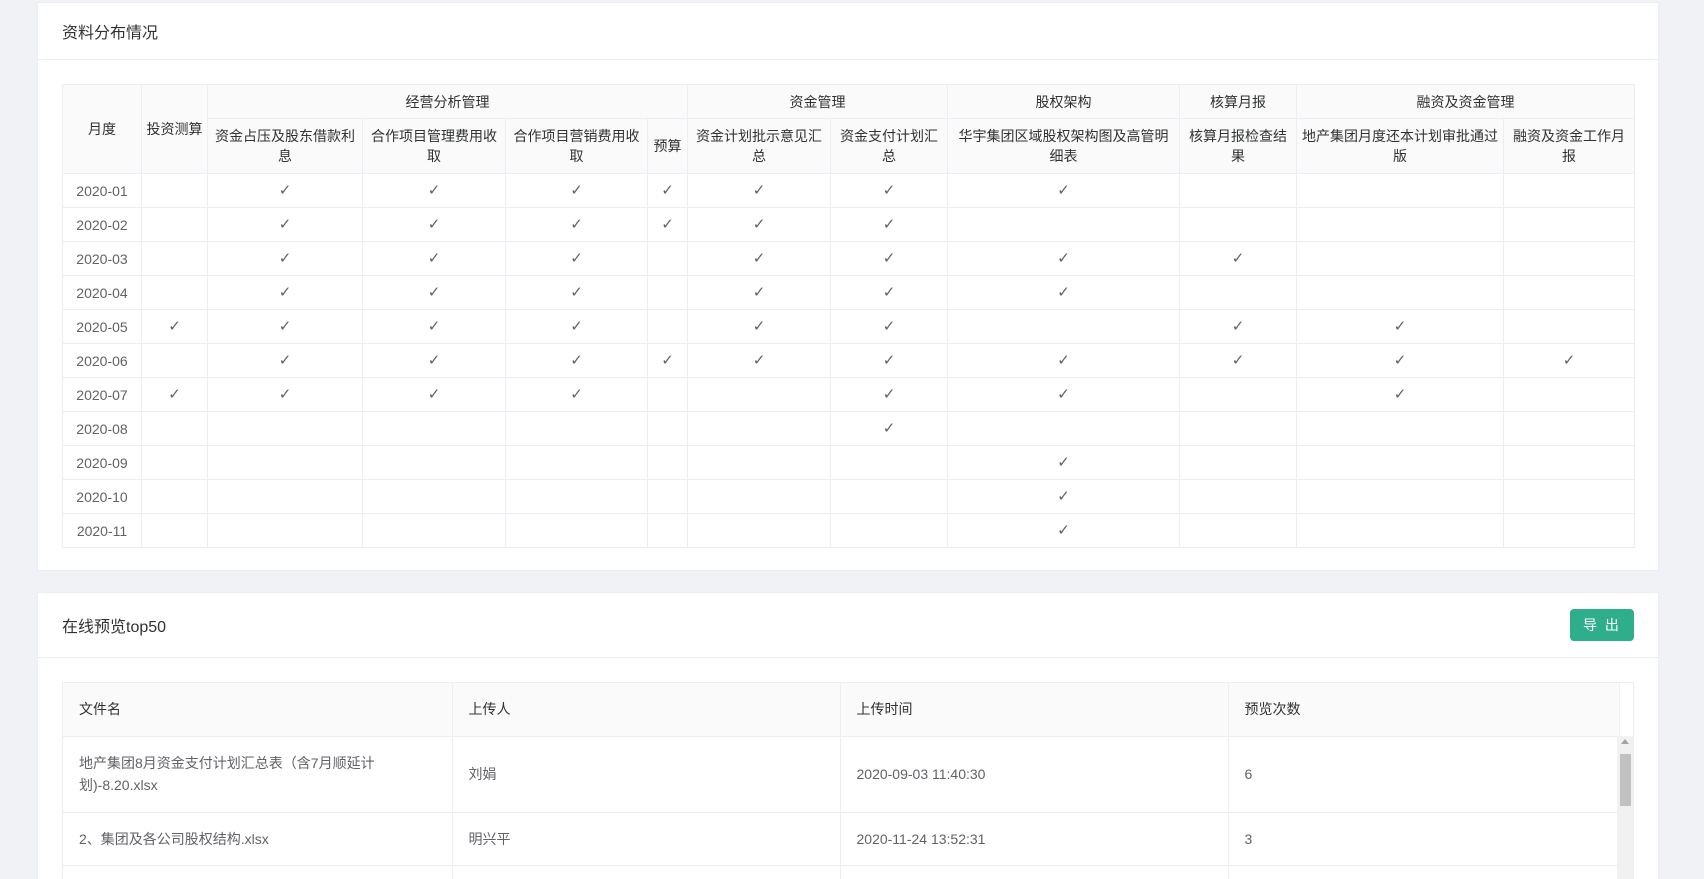  What do you see at coordinates (1625, 741) in the screenshot?
I see `scroll-up-arrow-icon` at bounding box center [1625, 741].